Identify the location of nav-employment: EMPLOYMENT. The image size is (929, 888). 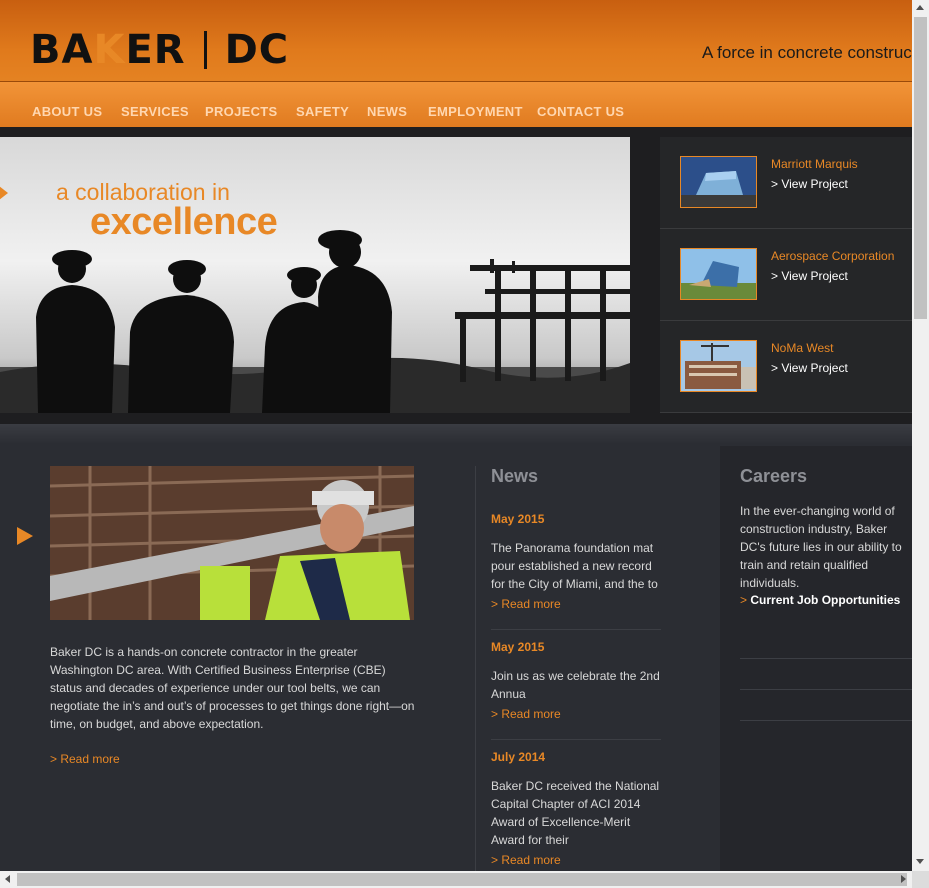
(475, 111).